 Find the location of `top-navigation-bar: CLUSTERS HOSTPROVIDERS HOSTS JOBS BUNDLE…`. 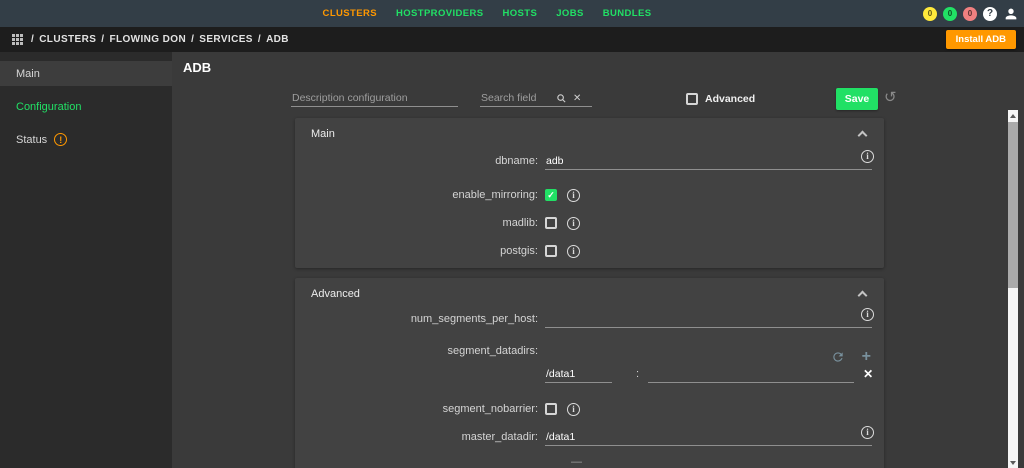

top-navigation-bar: CLUSTERS HOSTPROVIDERS HOSTS JOBS BUNDLE… is located at coordinates (512, 13).